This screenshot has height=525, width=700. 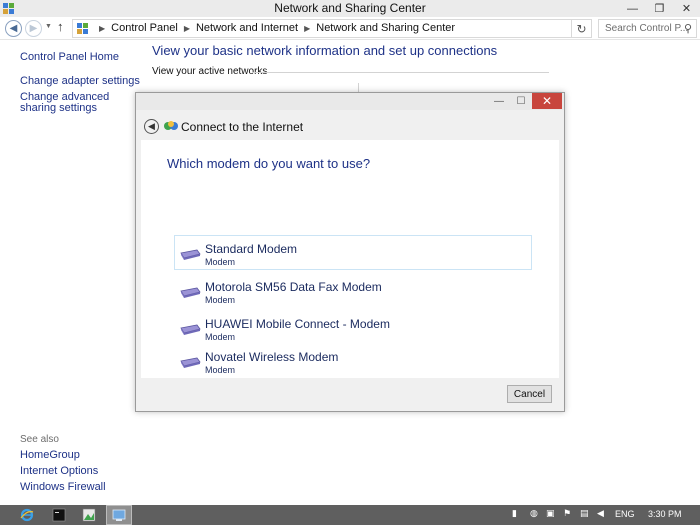 What do you see at coordinates (242, 127) in the screenshot?
I see `dialog-title: Connect to the Internet` at bounding box center [242, 127].